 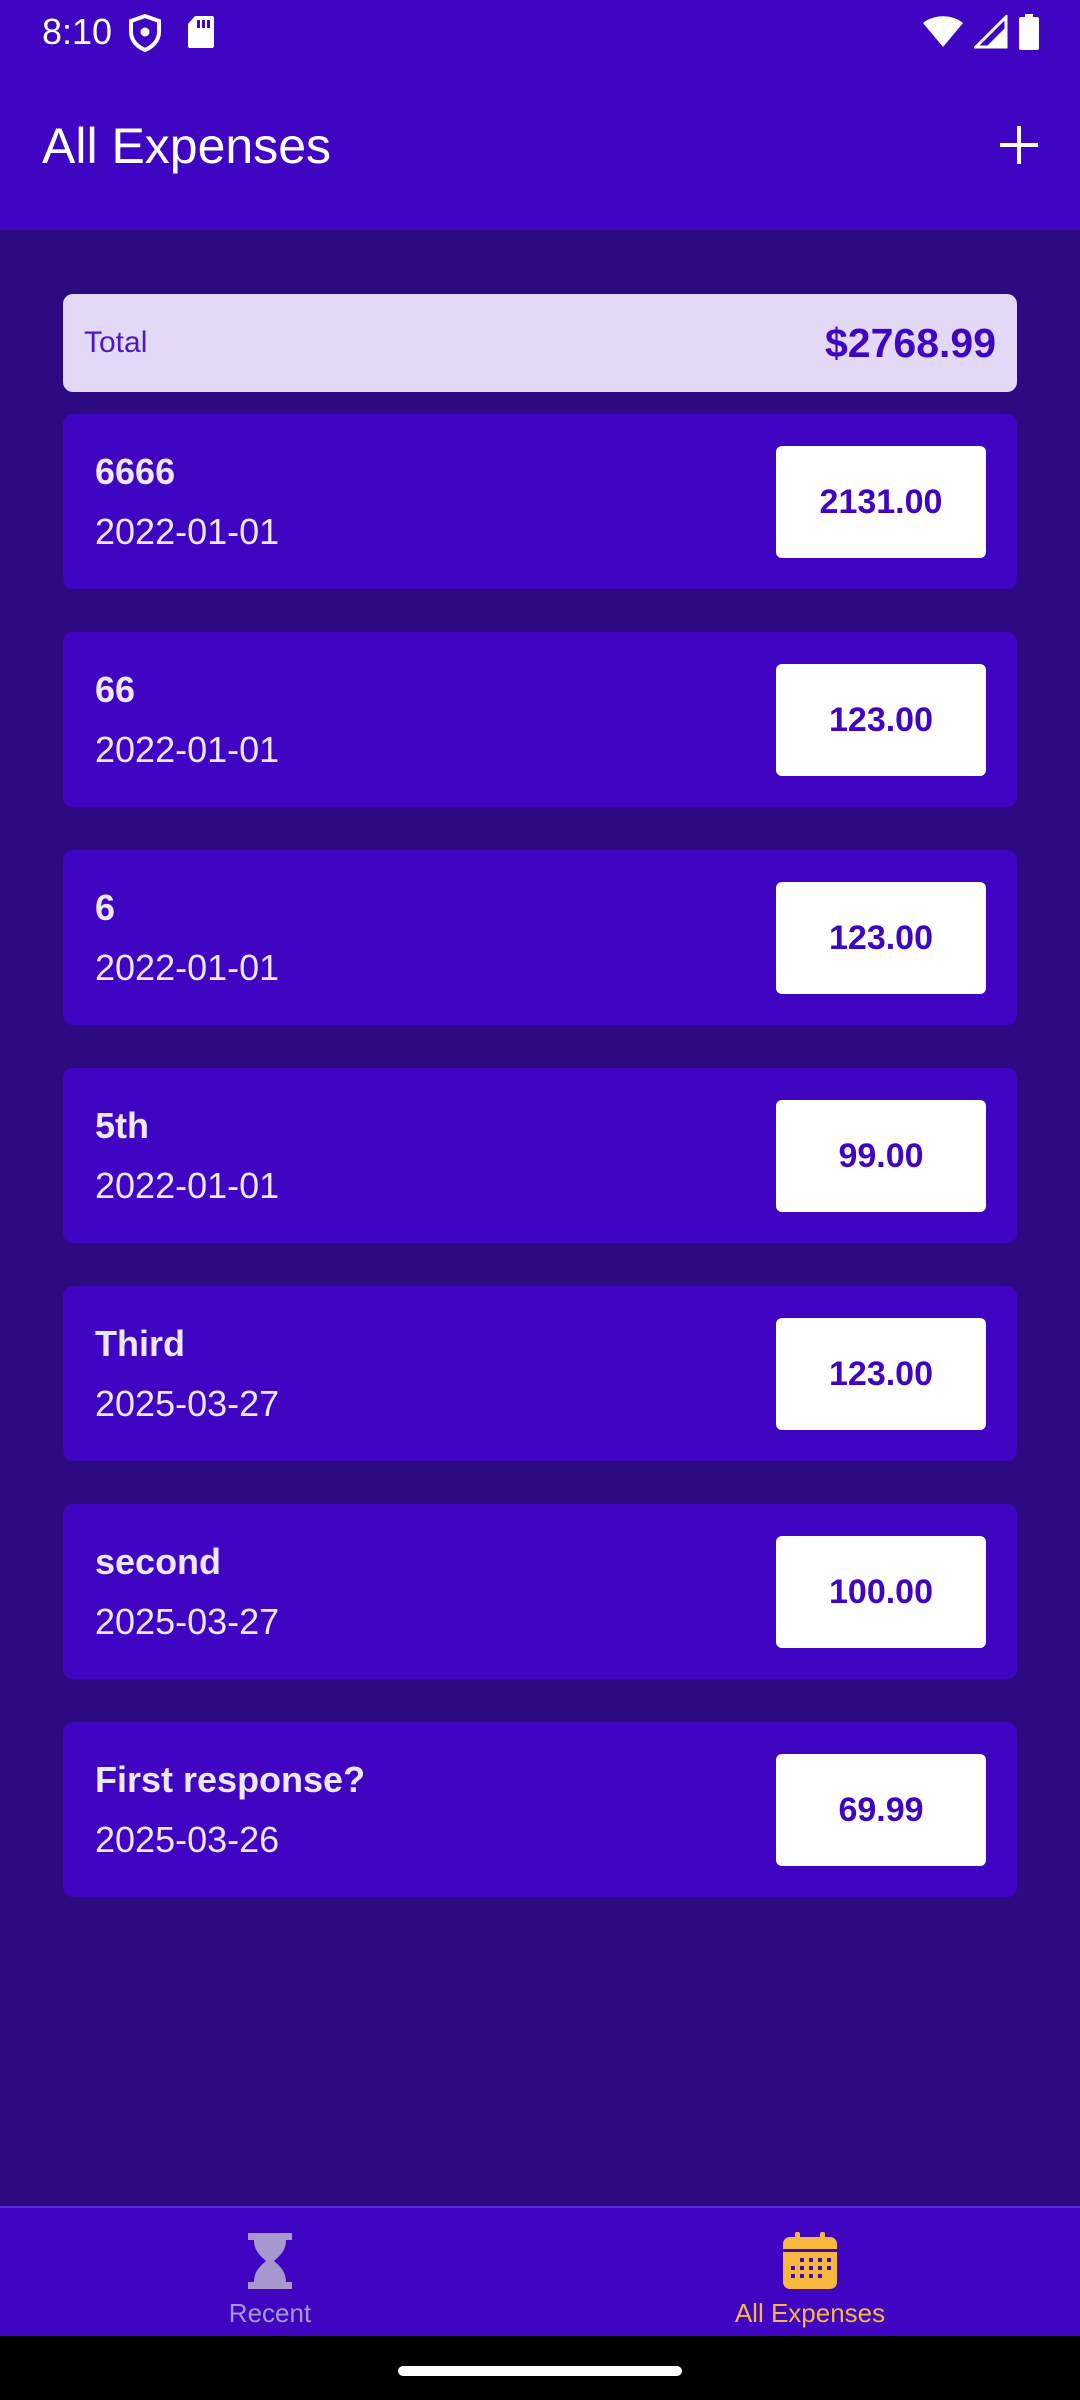 I want to click on expense-item: Third 2025-03-27 123.00, so click(x=540, y=1373).